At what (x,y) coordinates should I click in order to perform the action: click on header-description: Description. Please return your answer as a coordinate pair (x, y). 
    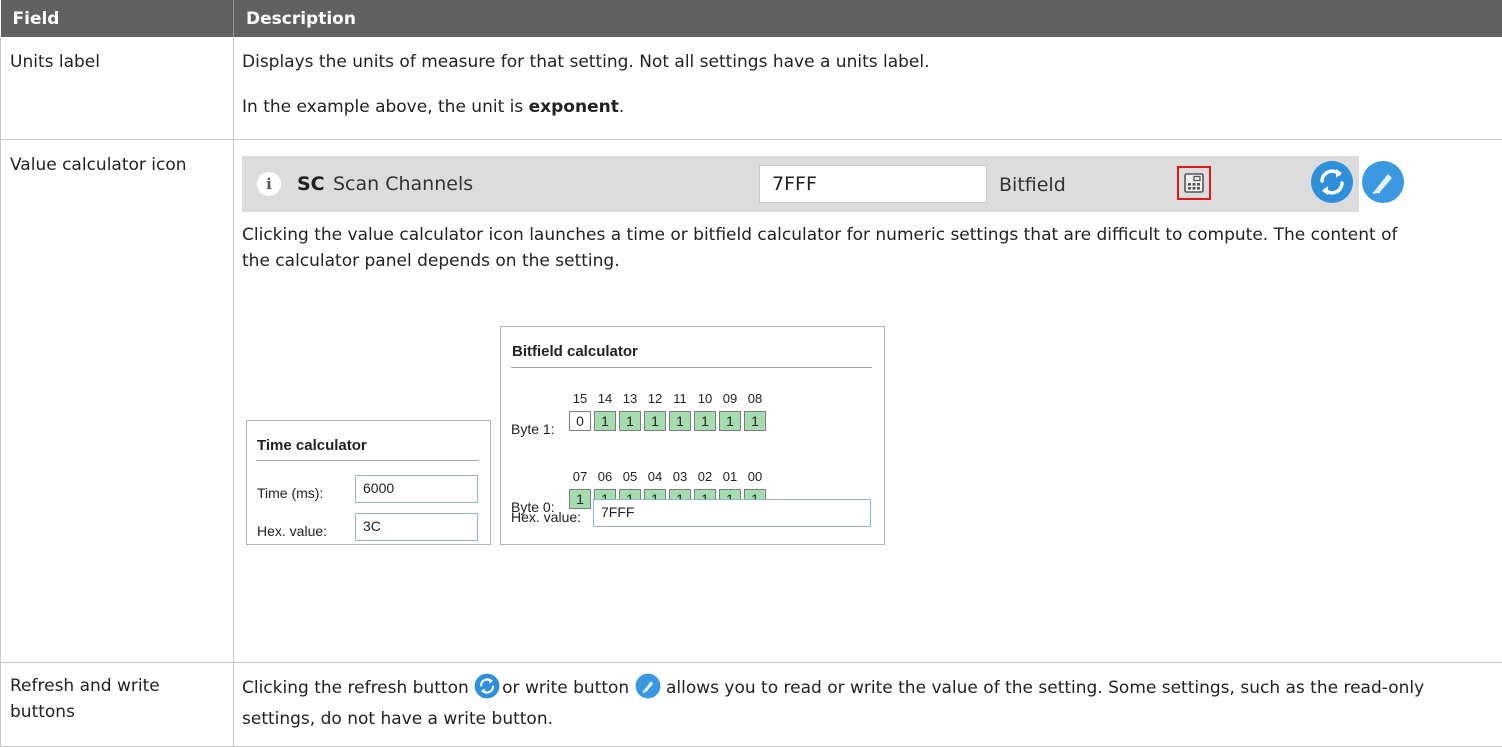
    Looking at the image, I should click on (868, 18).